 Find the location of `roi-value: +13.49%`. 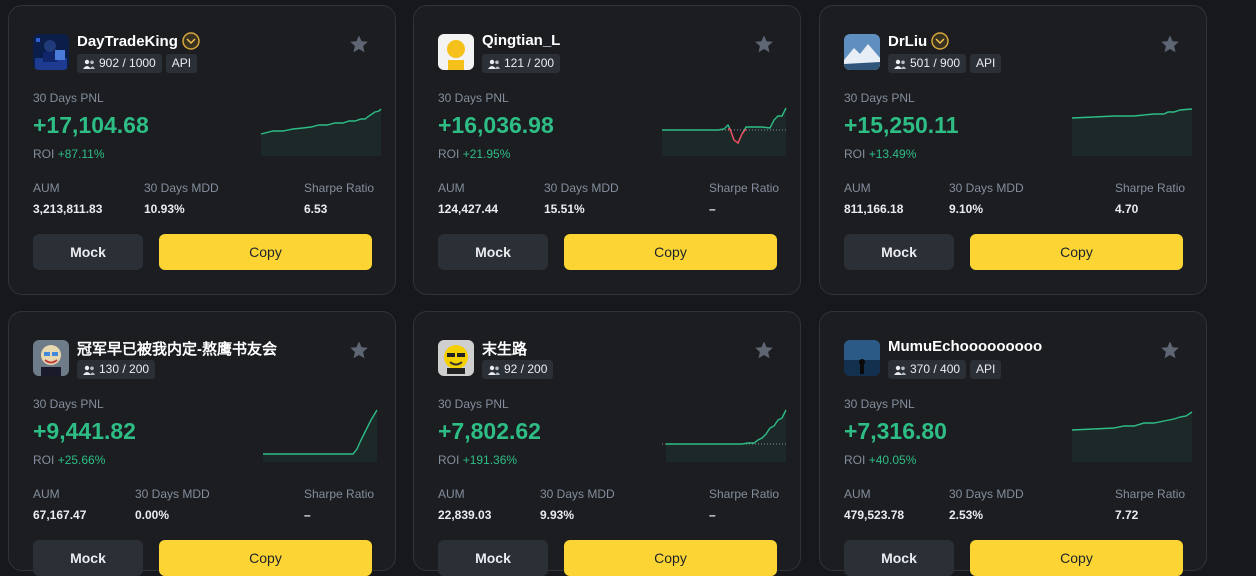

roi-value: +13.49% is located at coordinates (892, 154).